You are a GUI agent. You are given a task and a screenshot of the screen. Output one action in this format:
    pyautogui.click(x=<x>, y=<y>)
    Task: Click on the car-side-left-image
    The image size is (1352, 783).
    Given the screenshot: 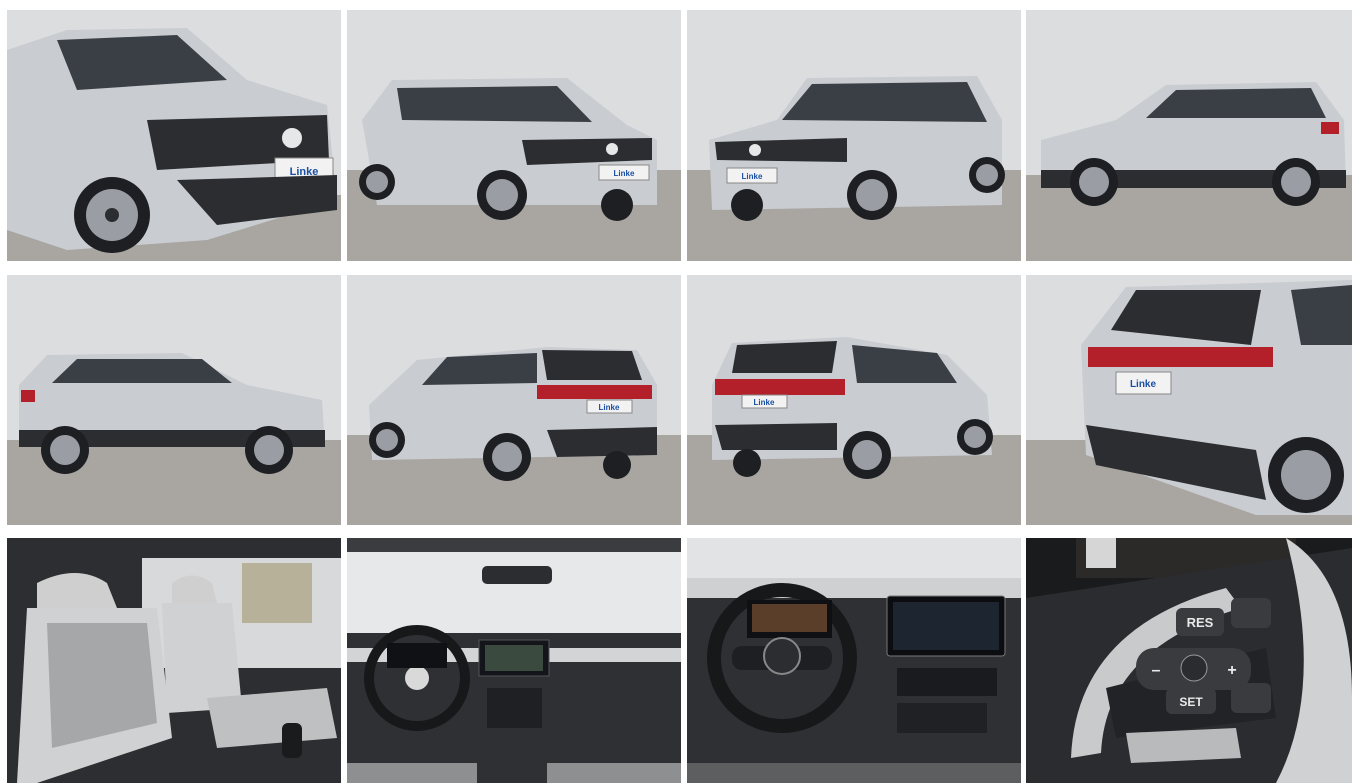 What is the action you would take?
    pyautogui.click(x=174, y=400)
    